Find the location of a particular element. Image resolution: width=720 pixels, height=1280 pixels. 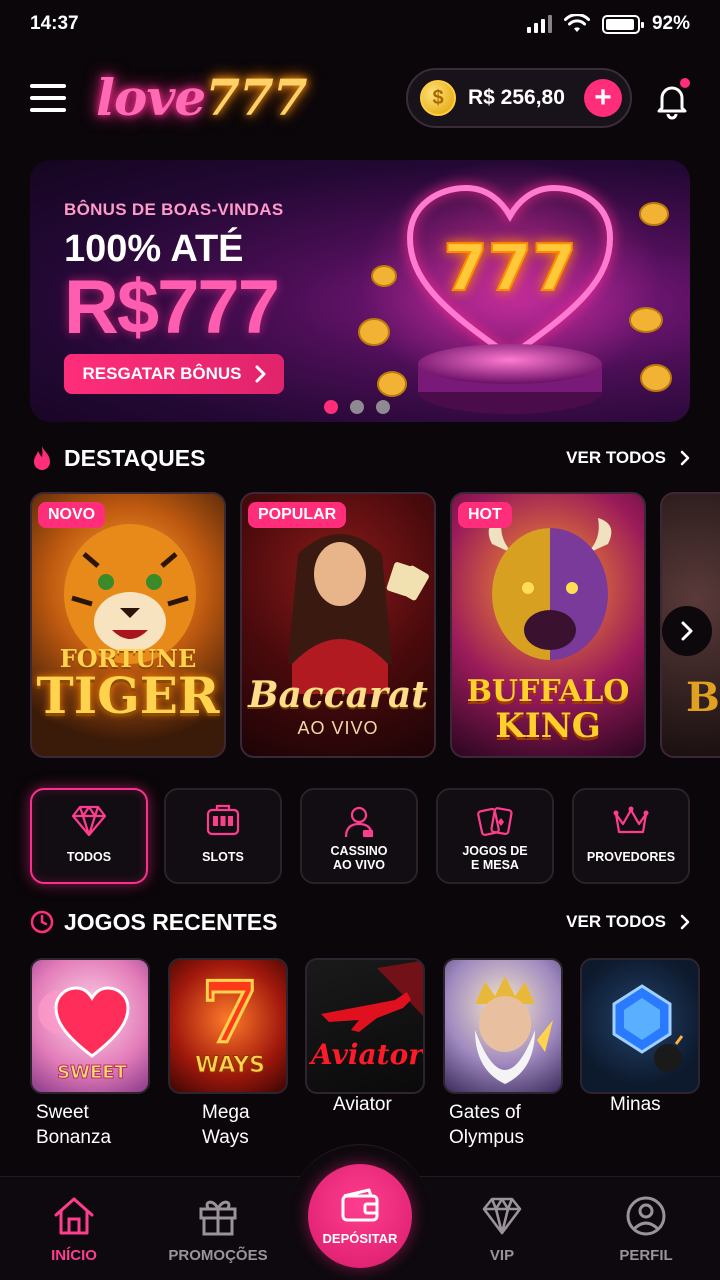

deposit-label: DEPÓSITAR is located at coordinates (360, 1238).